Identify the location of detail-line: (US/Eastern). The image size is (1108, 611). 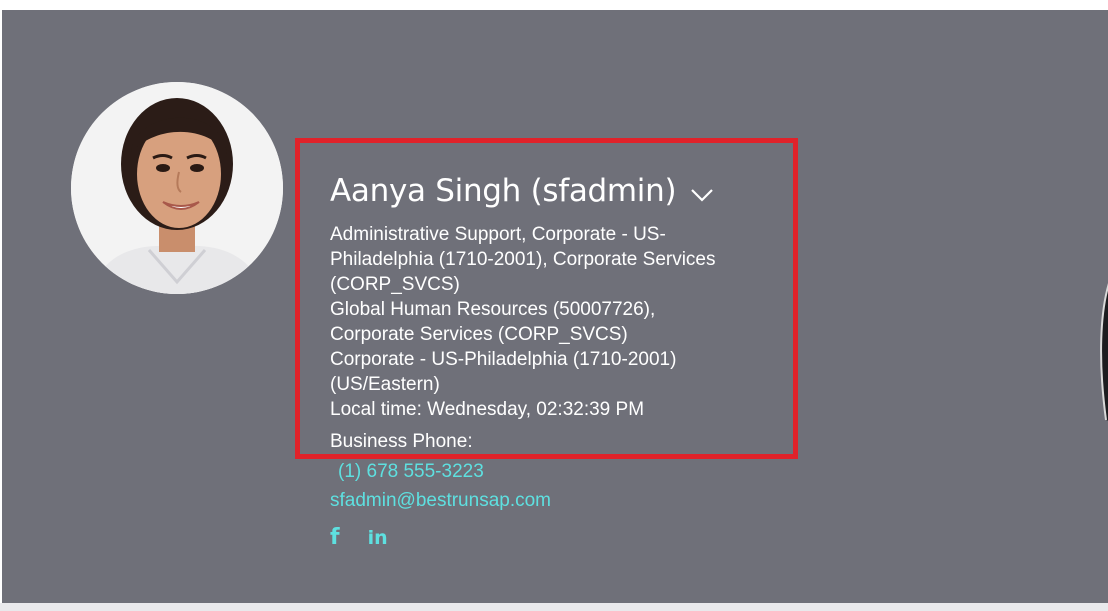
(385, 384).